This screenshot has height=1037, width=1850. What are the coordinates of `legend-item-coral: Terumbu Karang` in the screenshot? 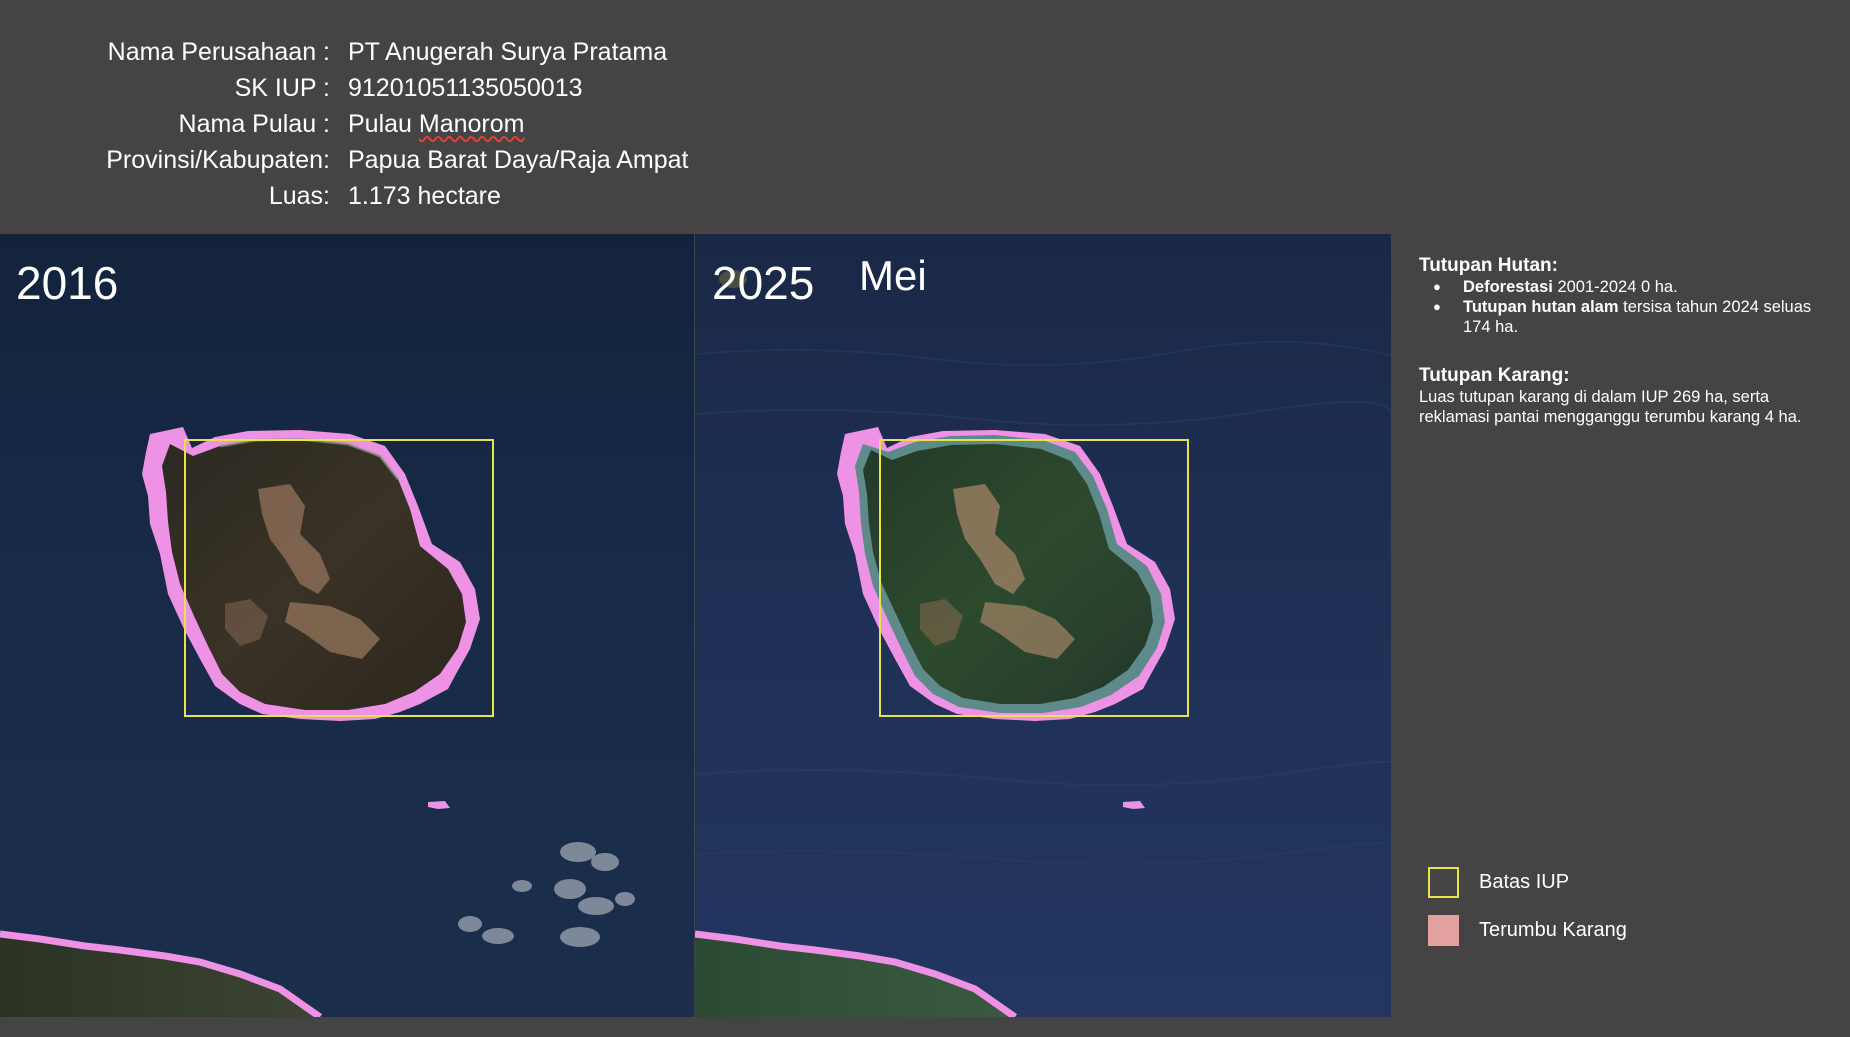 It's located at (1527, 930).